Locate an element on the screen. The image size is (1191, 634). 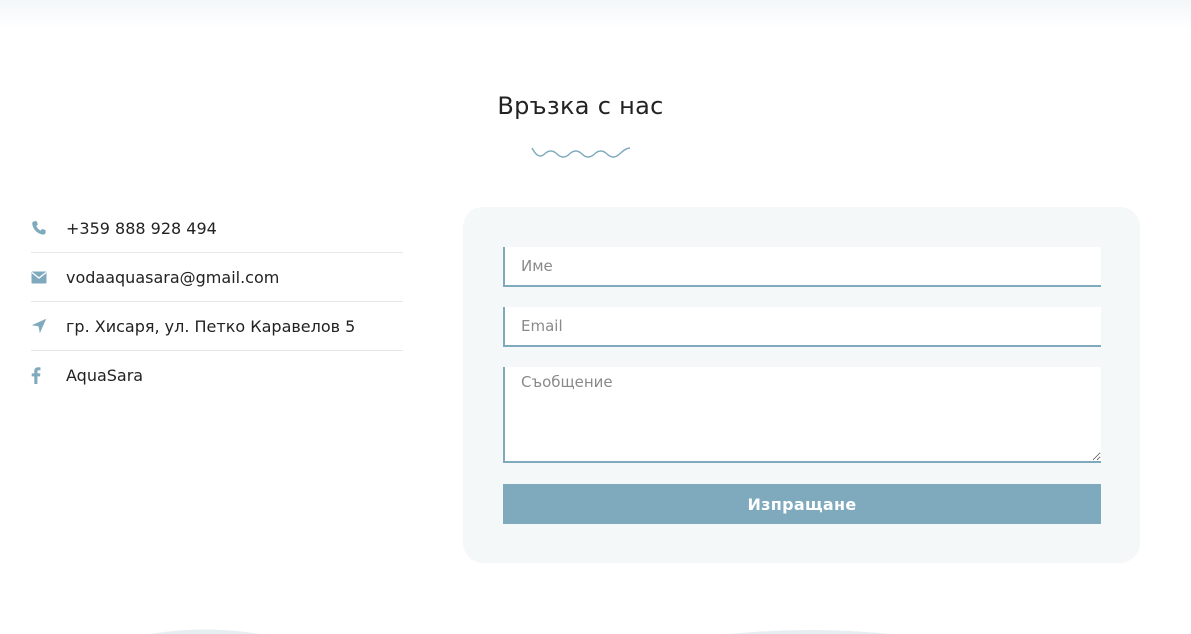
phone-icon is located at coordinates (48, 228).